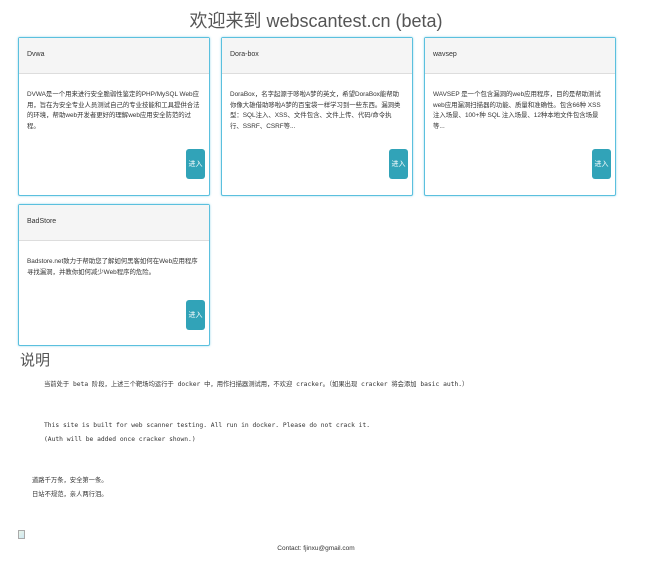 The width and height of the screenshot is (650, 585). I want to click on enter-button-dvwa: 进入, so click(195, 164).